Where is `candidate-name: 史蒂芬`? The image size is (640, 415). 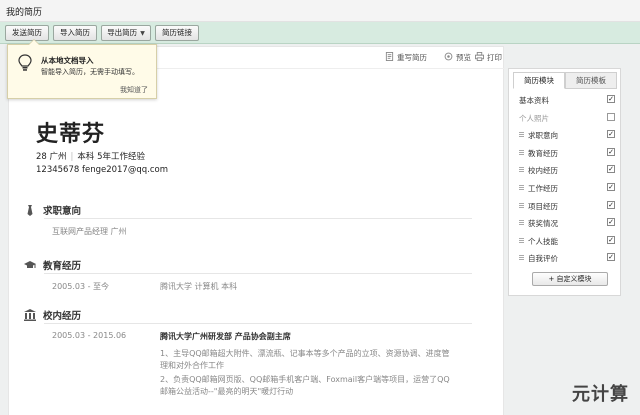 candidate-name: 史蒂芬 is located at coordinates (71, 134).